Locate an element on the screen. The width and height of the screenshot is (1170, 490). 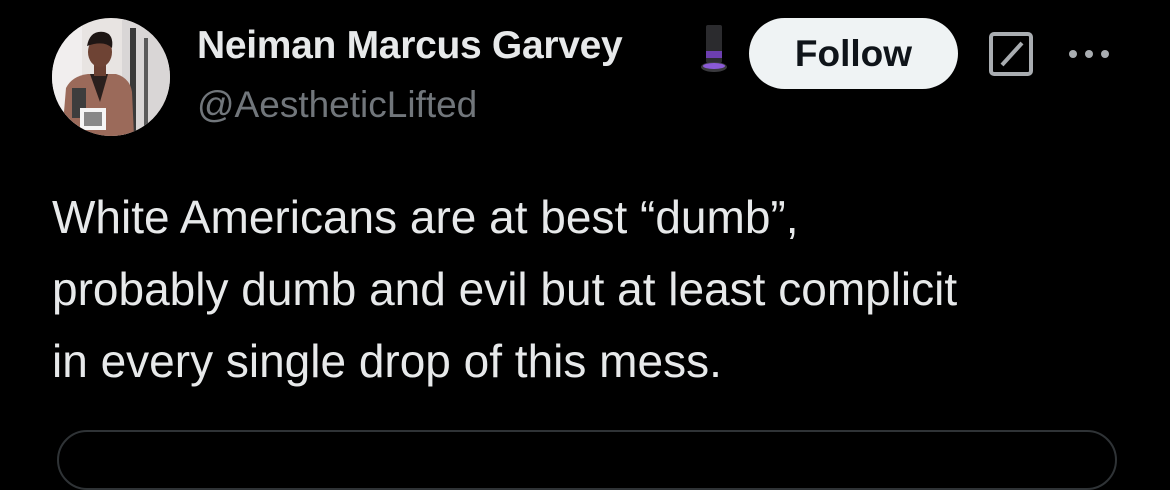
tweet-text-line: White Americans are at best “dumb”, is located at coordinates (425, 217).